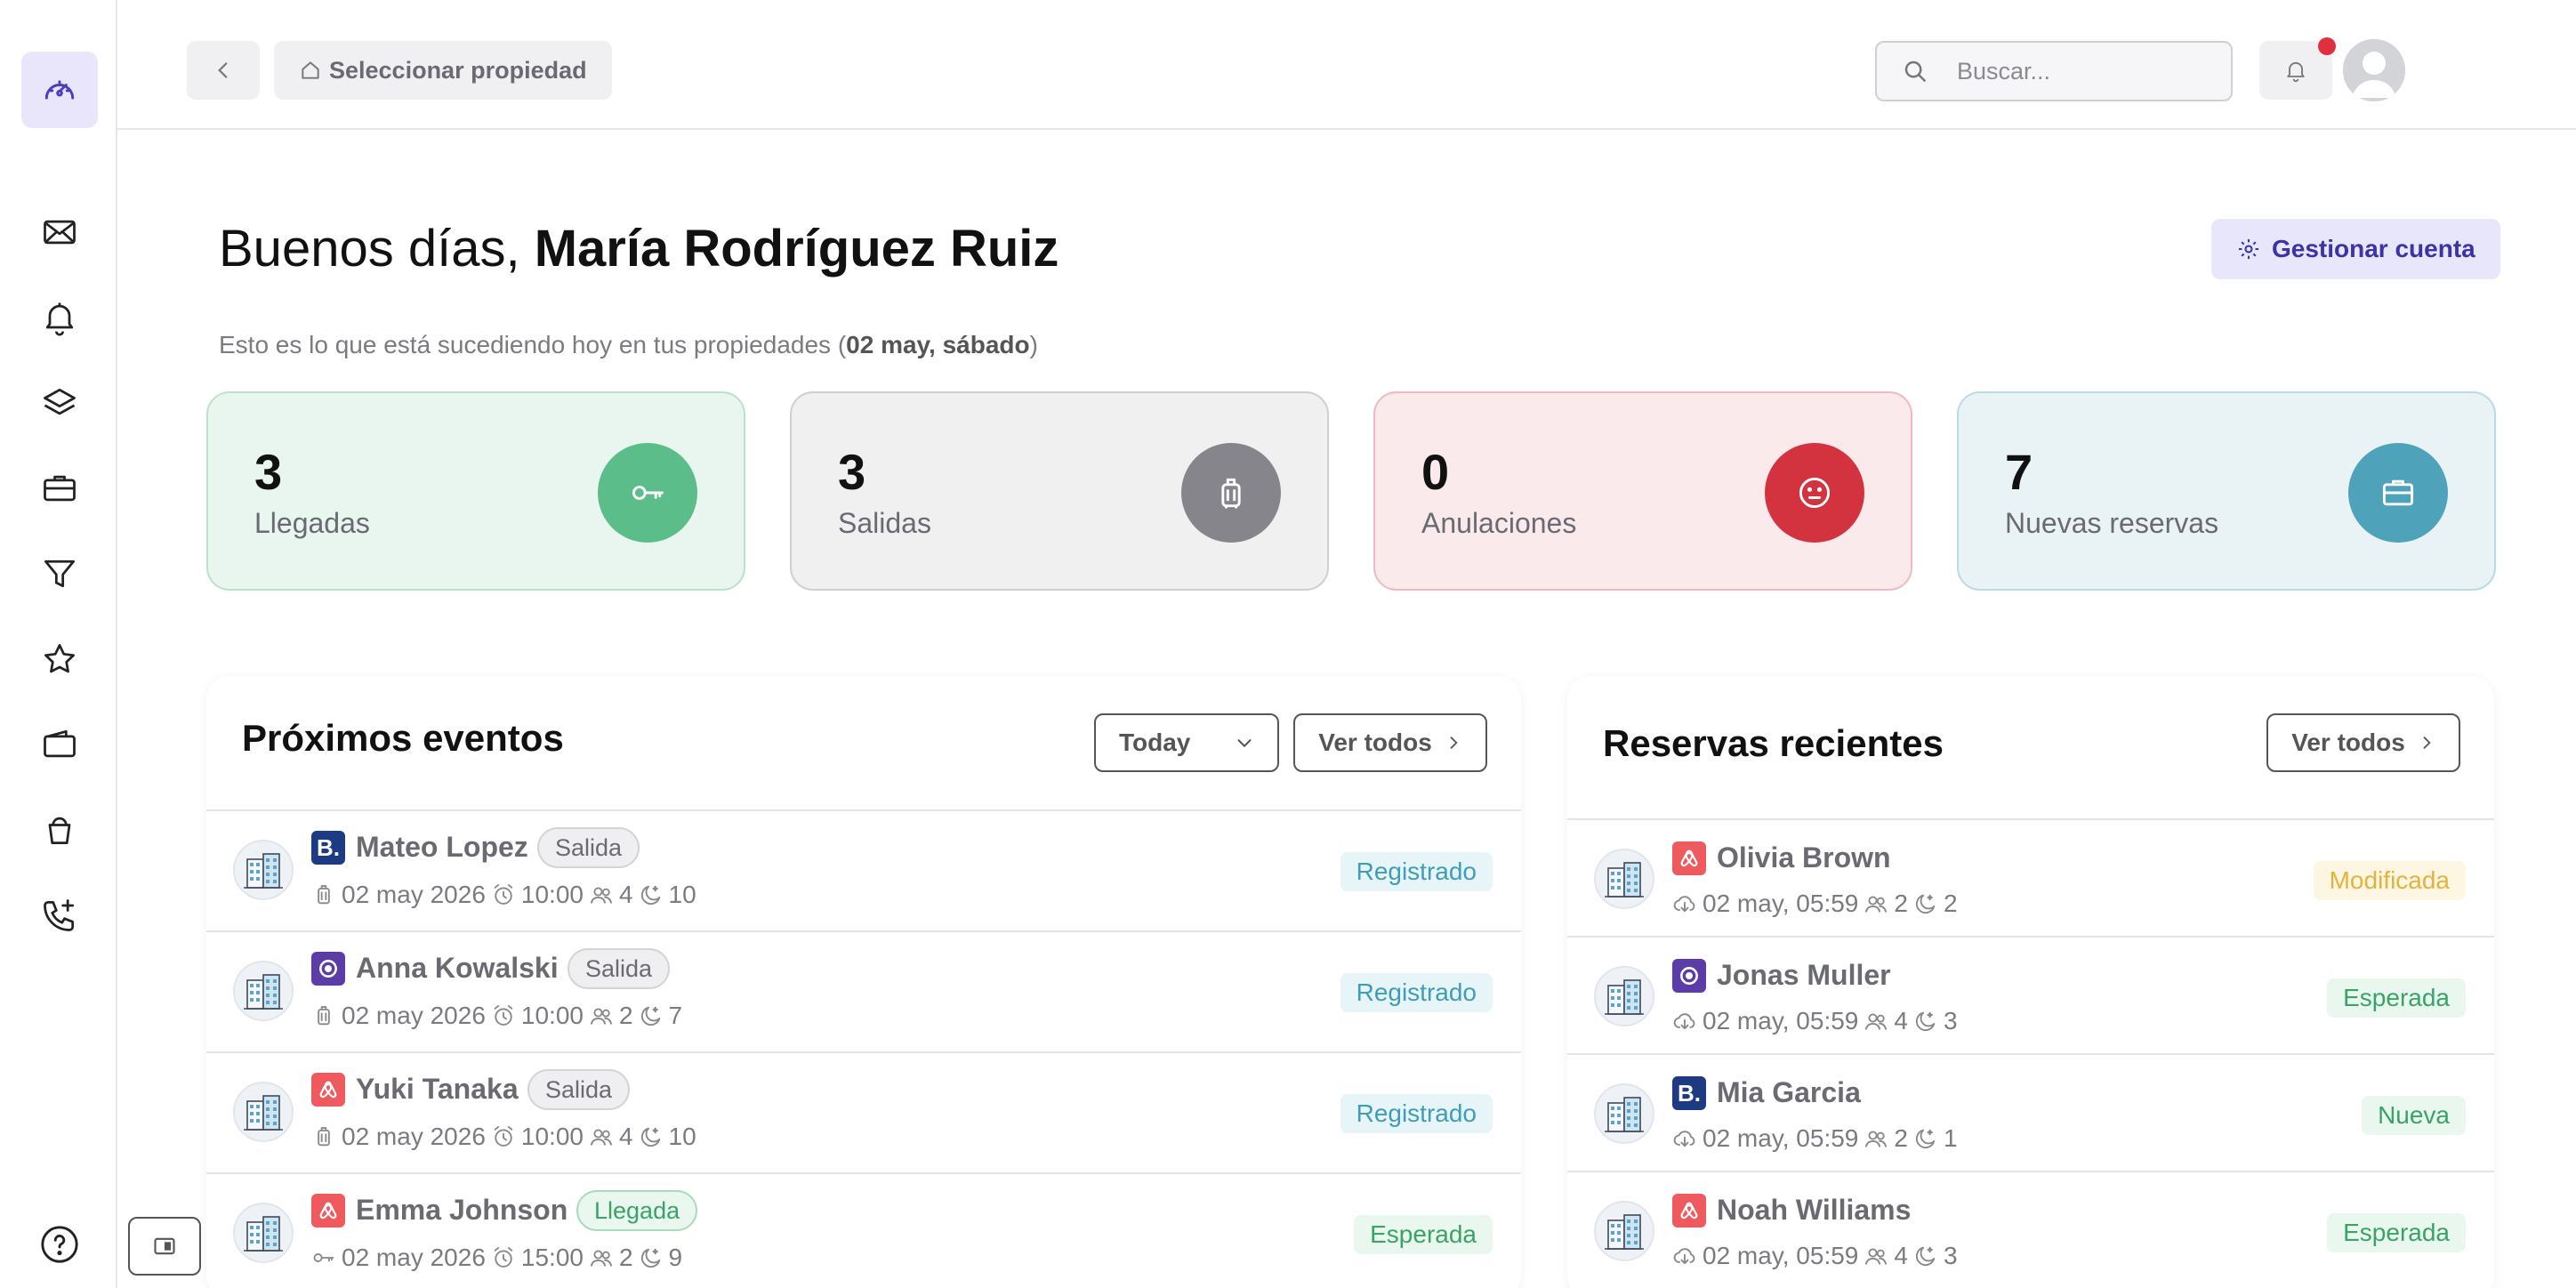 The width and height of the screenshot is (2576, 1288). I want to click on stat-card-new-bookings: 7 Nuevas reservas, so click(2226, 491).